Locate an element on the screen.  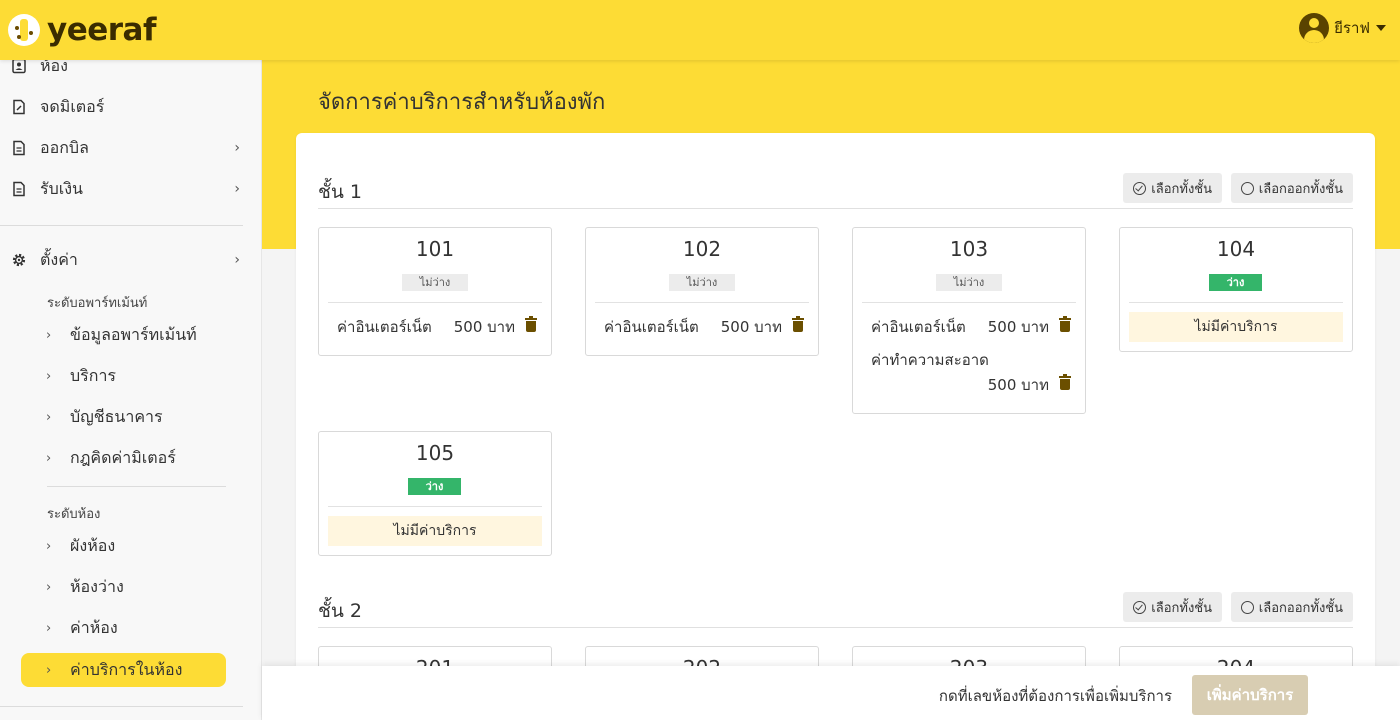
avatar-icon is located at coordinates (1314, 28).